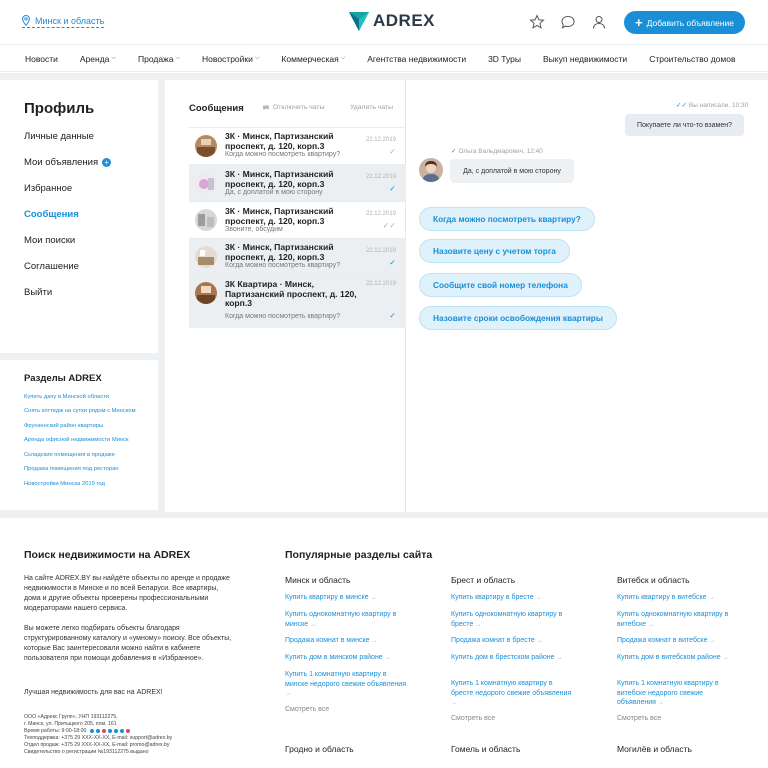 The width and height of the screenshot is (768, 768). I want to click on quick-reply-button: Назовите цену с учетом торга, so click(494, 251).